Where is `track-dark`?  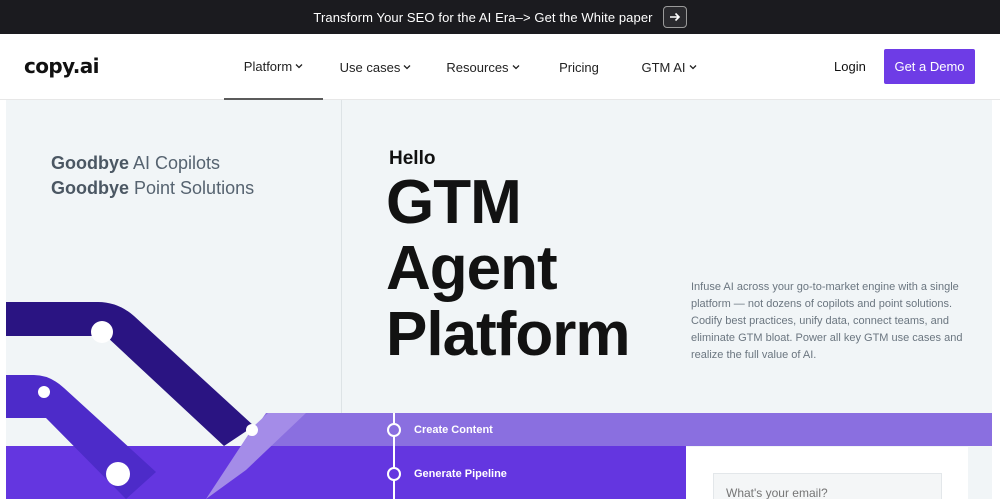
track-dark is located at coordinates (130, 374).